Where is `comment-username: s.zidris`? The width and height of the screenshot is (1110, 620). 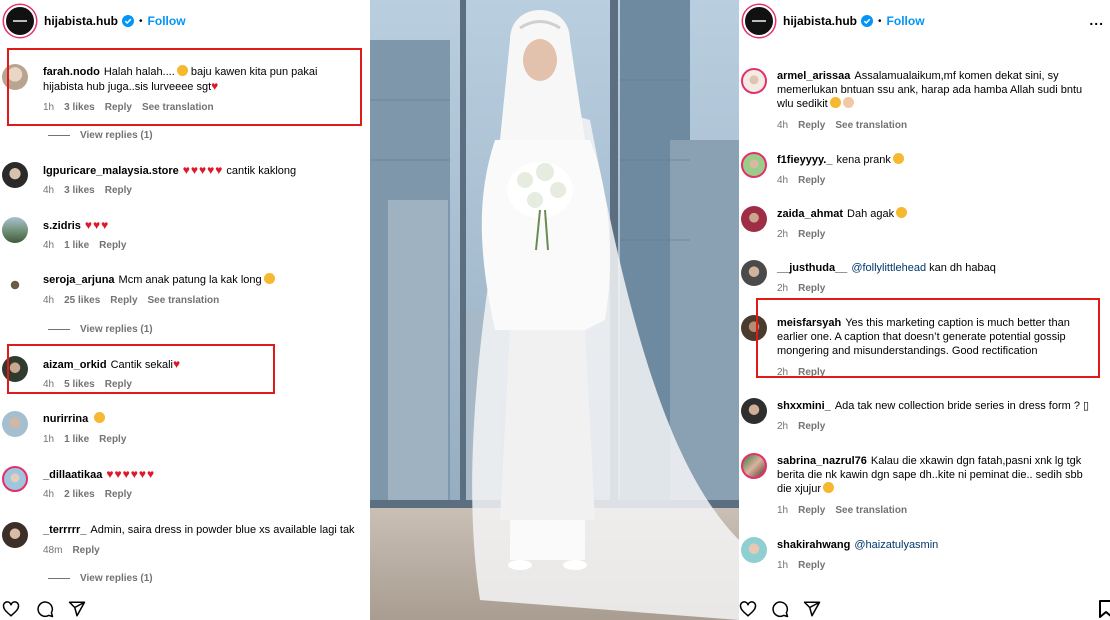
comment-username: s.zidris is located at coordinates (62, 226).